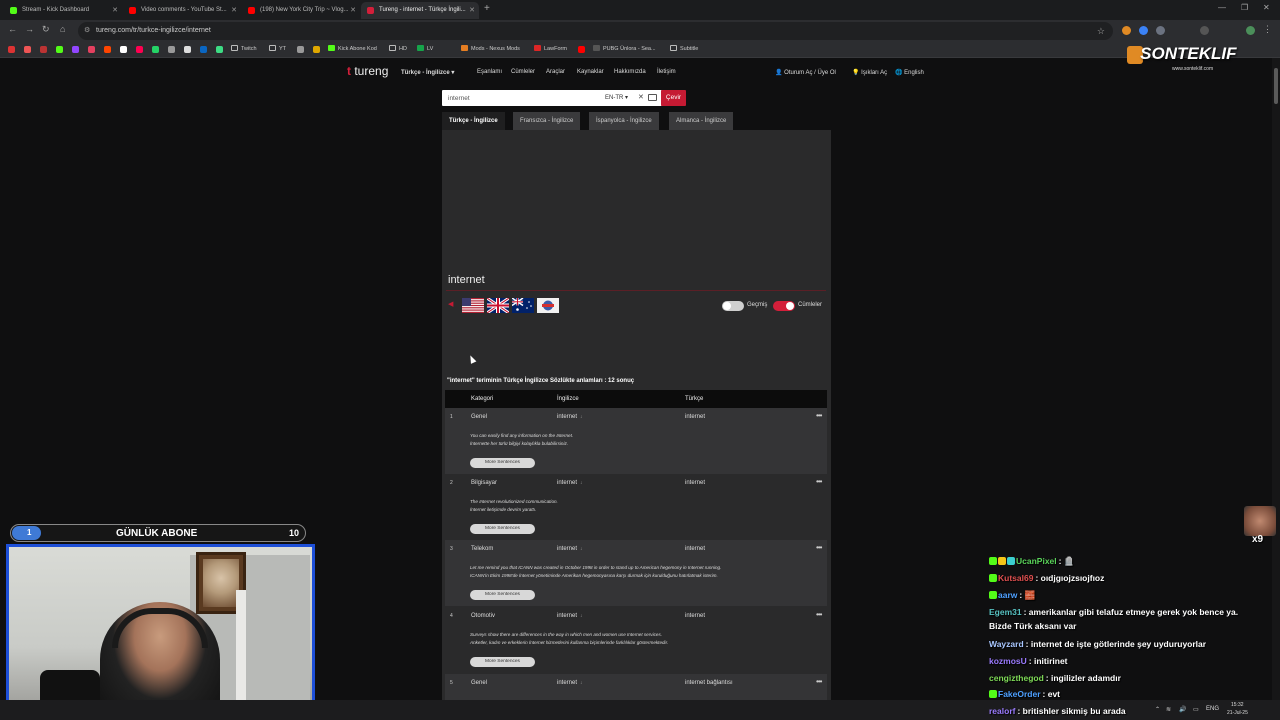  I want to click on bookmark-star-icon: ☆, so click(1101, 31).